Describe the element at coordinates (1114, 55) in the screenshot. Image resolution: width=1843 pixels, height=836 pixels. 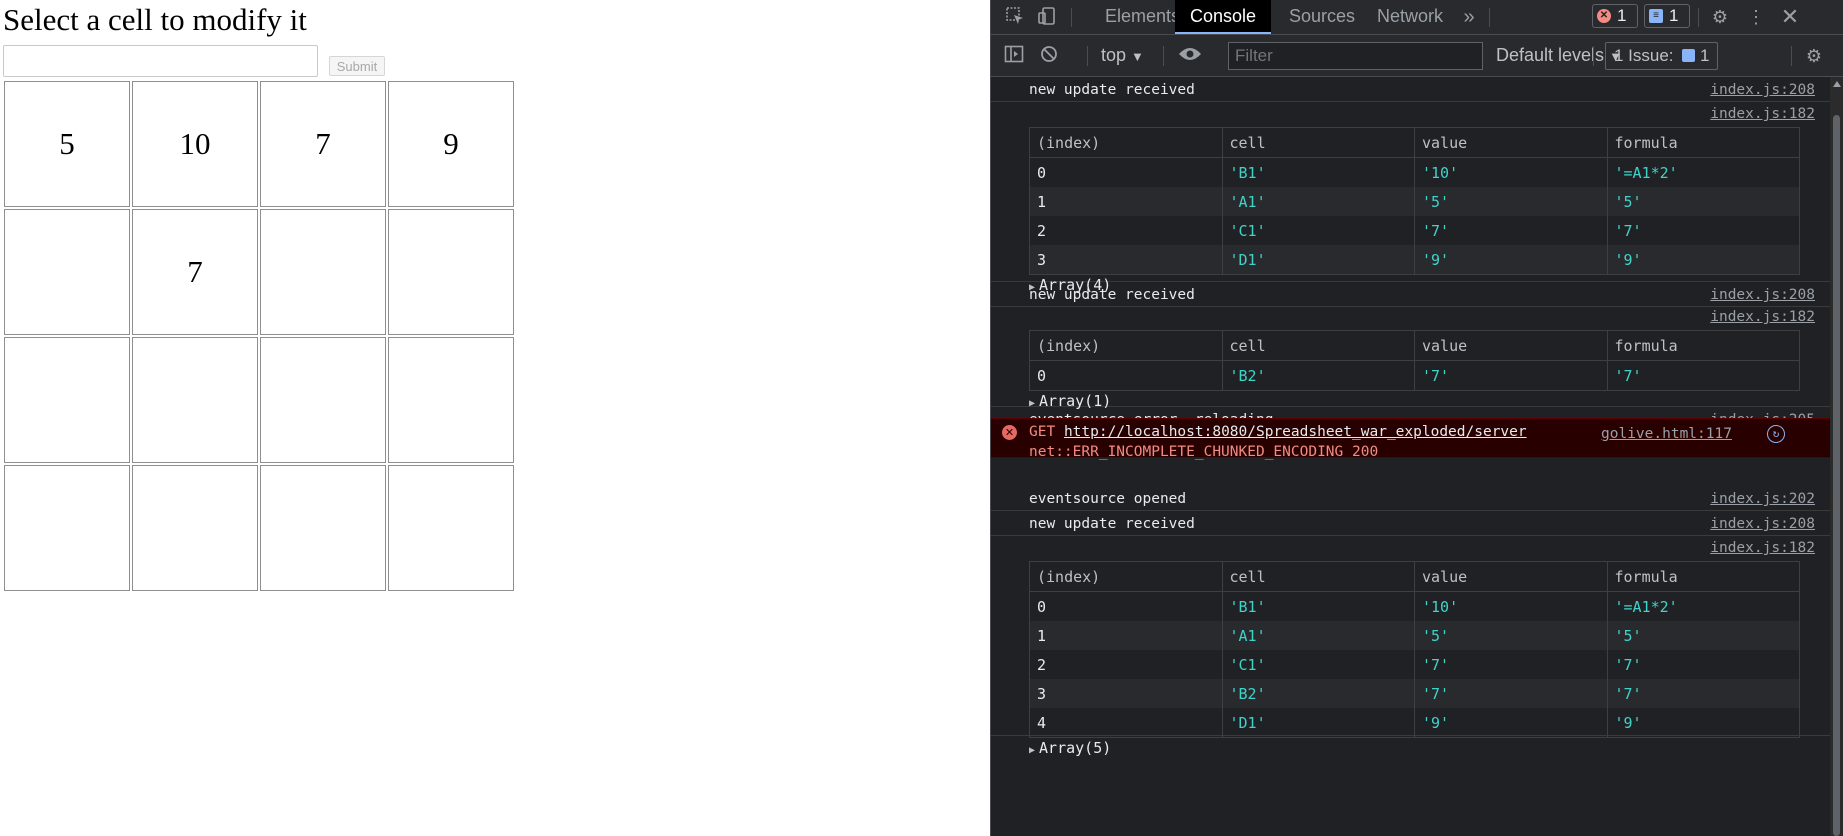
I see `context-value: top` at that location.